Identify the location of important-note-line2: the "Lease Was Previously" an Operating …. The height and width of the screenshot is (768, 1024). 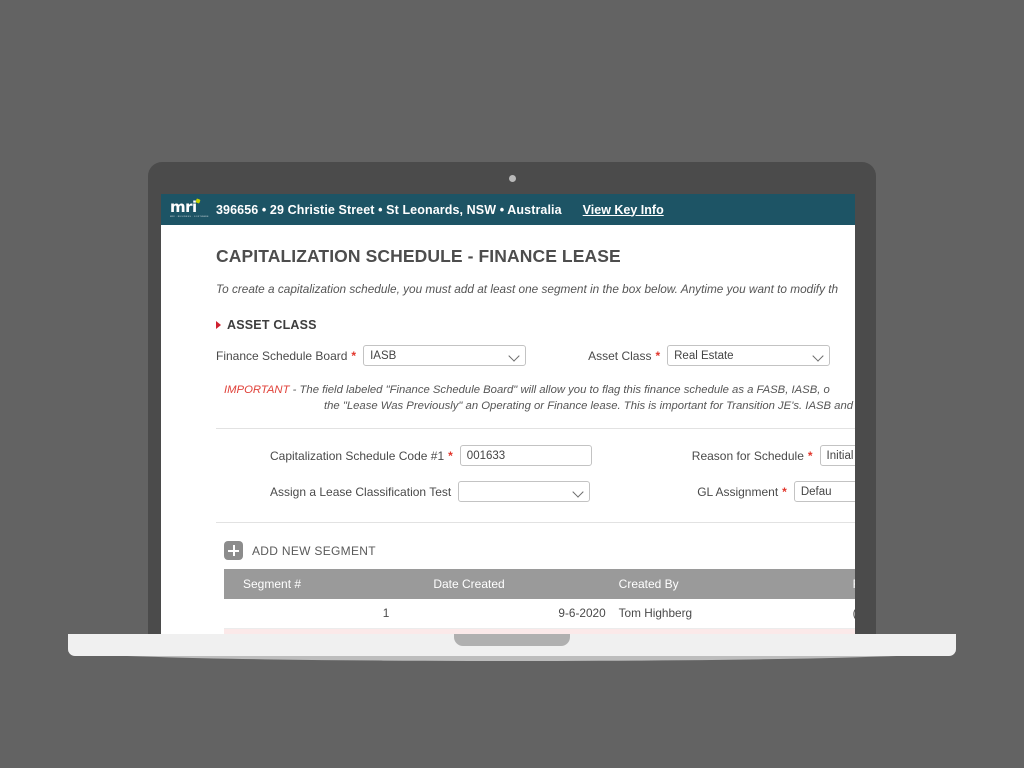
(589, 406).